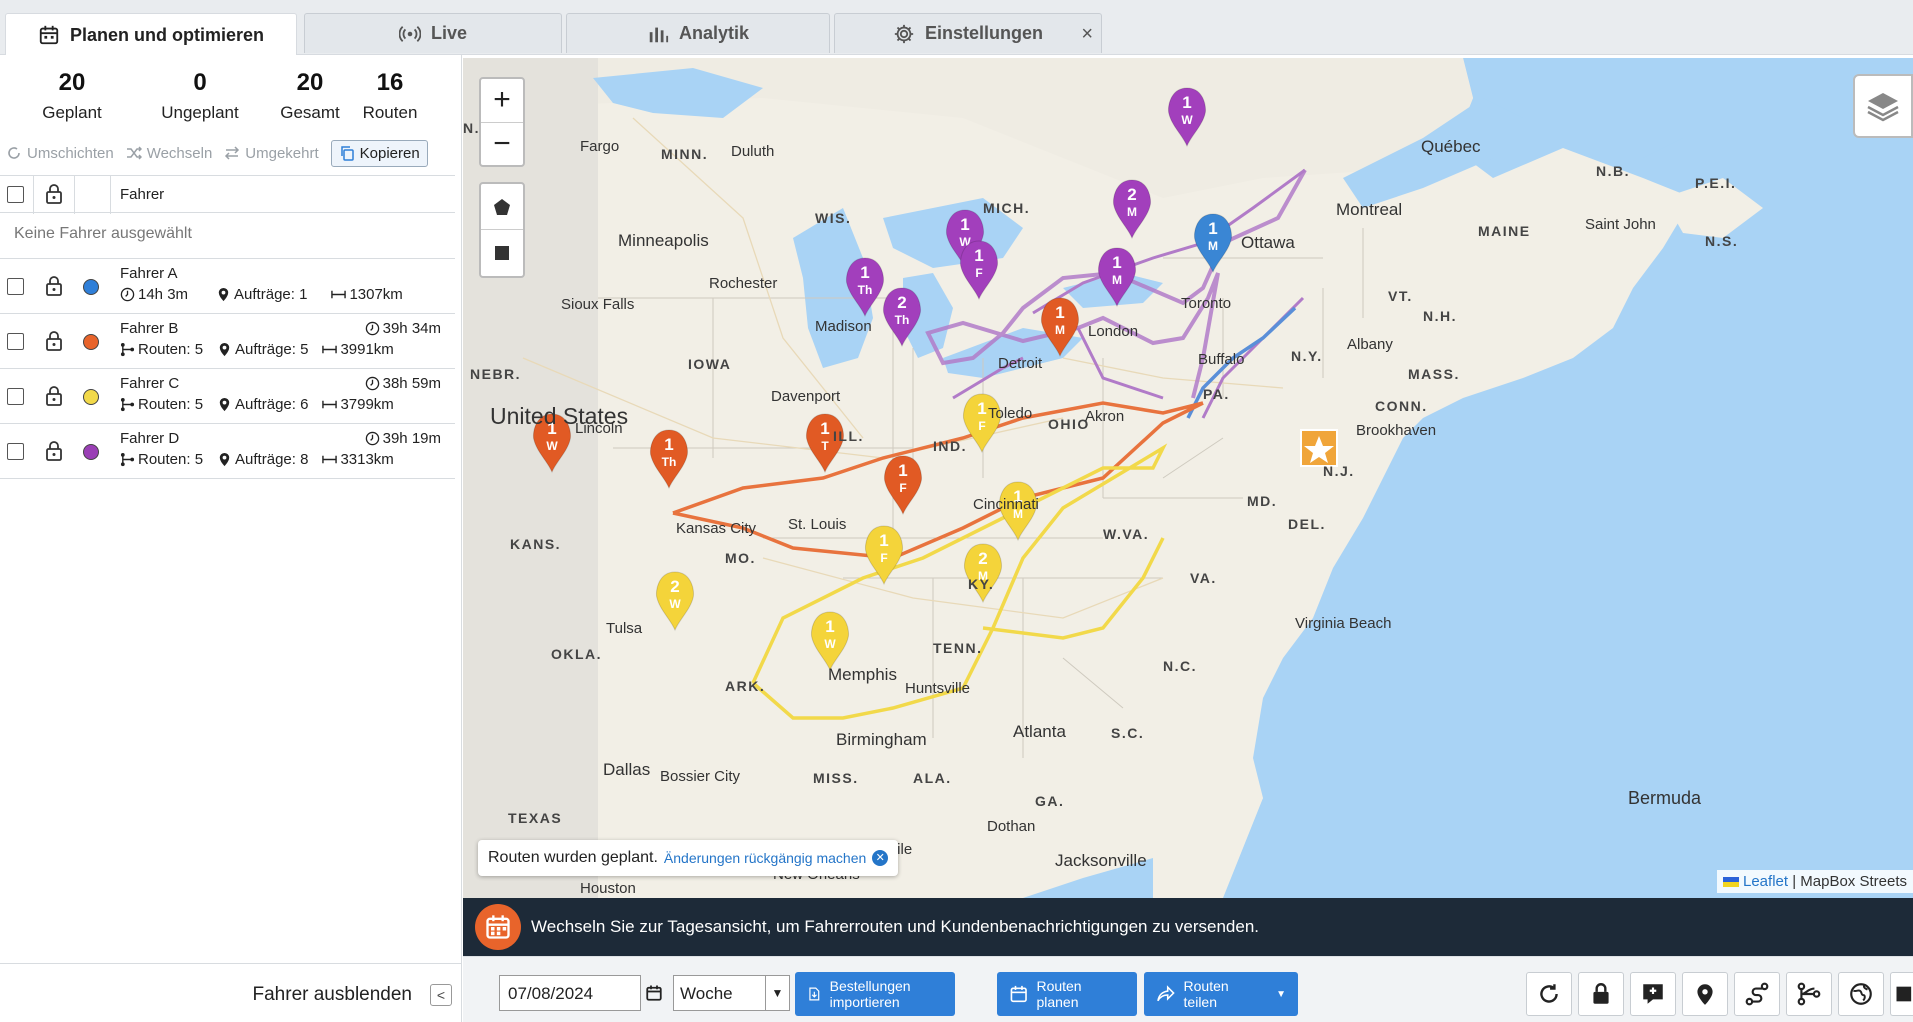 The height and width of the screenshot is (1022, 1913). I want to click on route-button, so click(1757, 994).